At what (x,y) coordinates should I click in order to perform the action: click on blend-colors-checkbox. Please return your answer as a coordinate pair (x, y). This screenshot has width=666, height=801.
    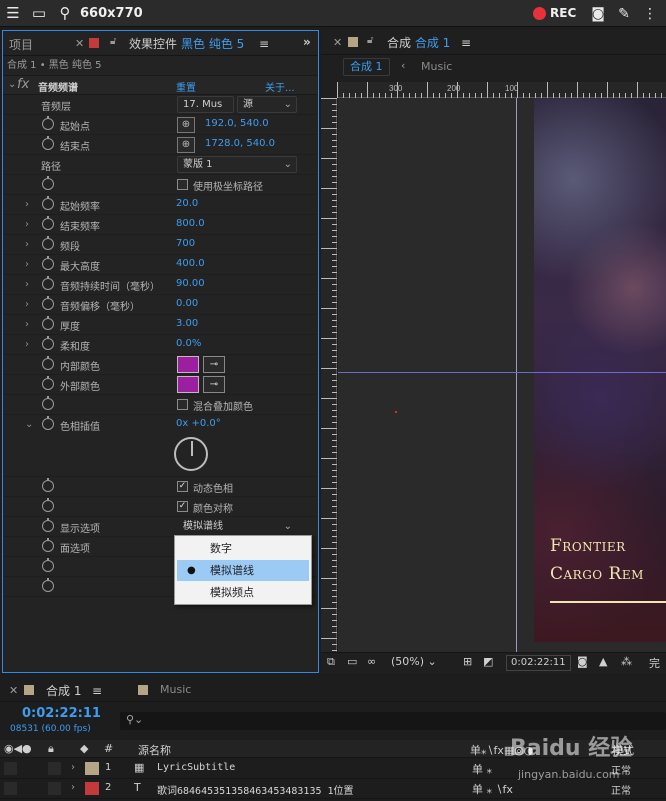
    Looking at the image, I should click on (182, 404).